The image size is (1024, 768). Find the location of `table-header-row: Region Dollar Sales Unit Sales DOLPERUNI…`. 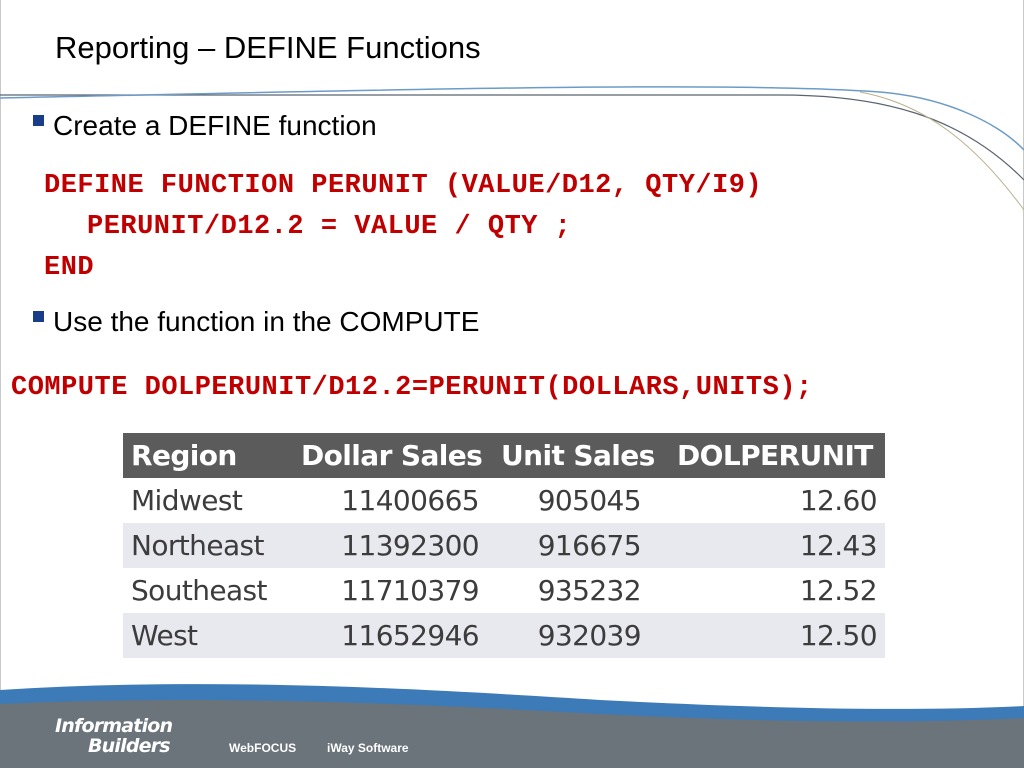

table-header-row: Region Dollar Sales Unit Sales DOLPERUNI… is located at coordinates (504, 455).